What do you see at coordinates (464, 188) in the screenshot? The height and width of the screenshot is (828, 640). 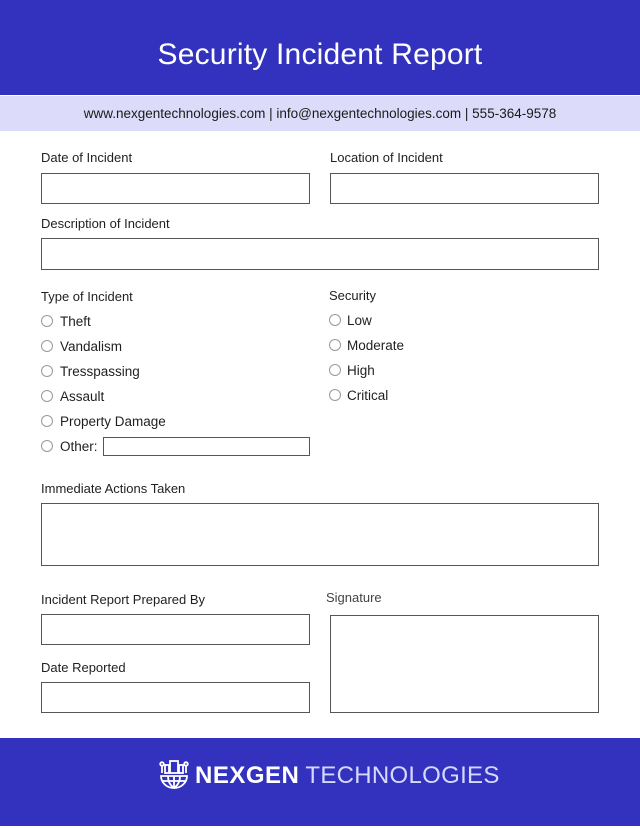 I see `location-of-incident-field` at bounding box center [464, 188].